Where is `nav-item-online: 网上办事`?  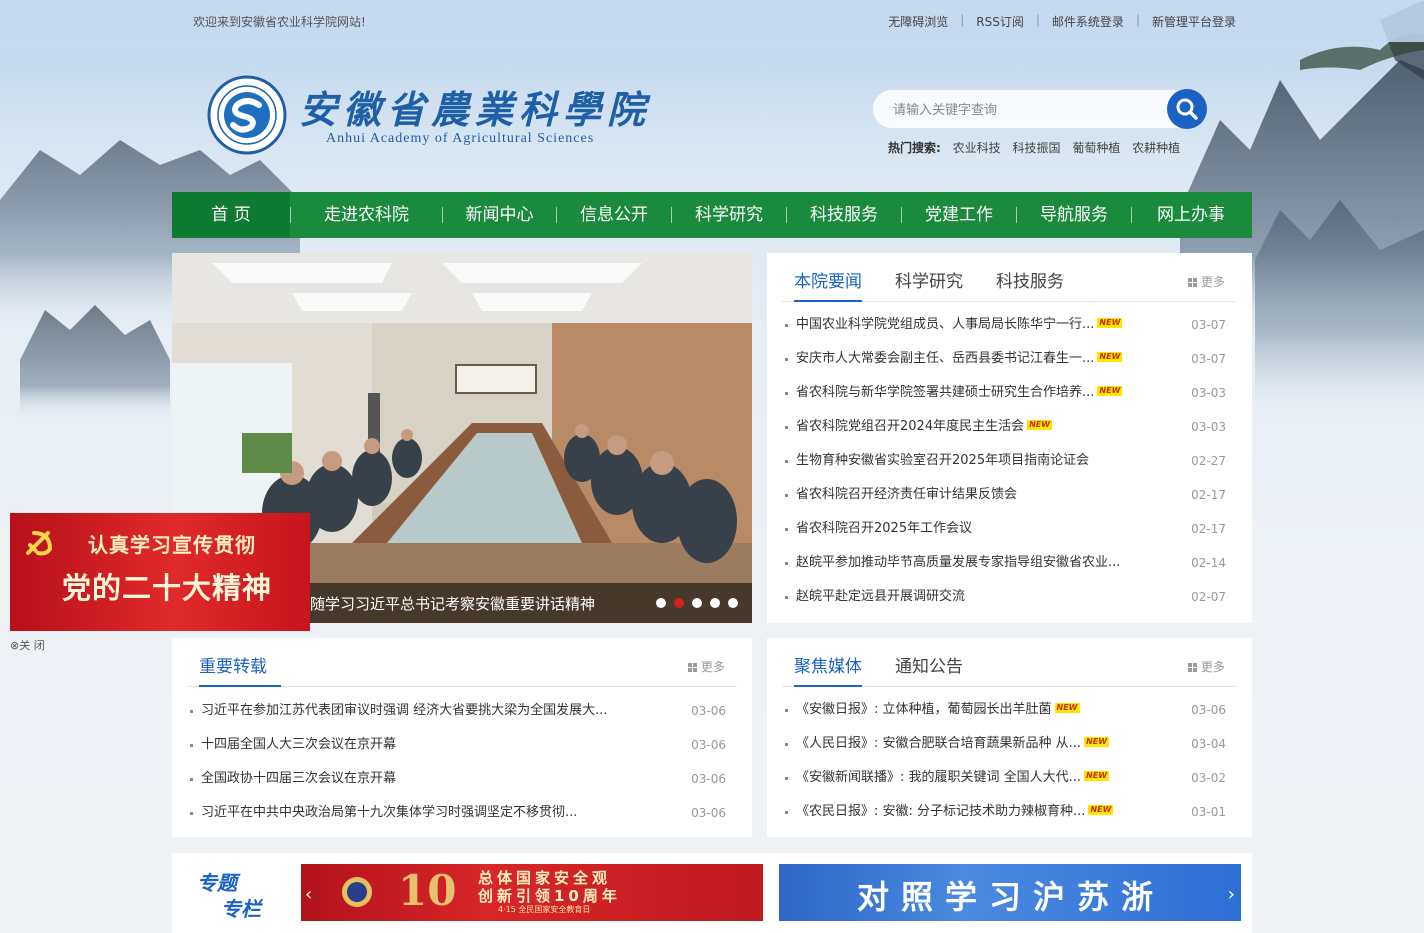
nav-item-online: 网上办事 is located at coordinates (1191, 215).